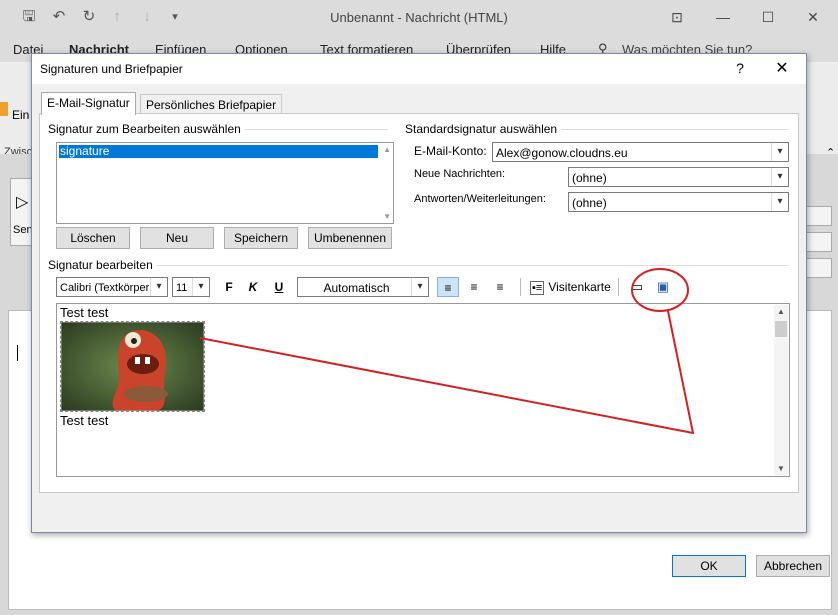 Image resolution: width=838 pixels, height=615 pixels. What do you see at coordinates (660, 290) in the screenshot?
I see `annotation-circle` at bounding box center [660, 290].